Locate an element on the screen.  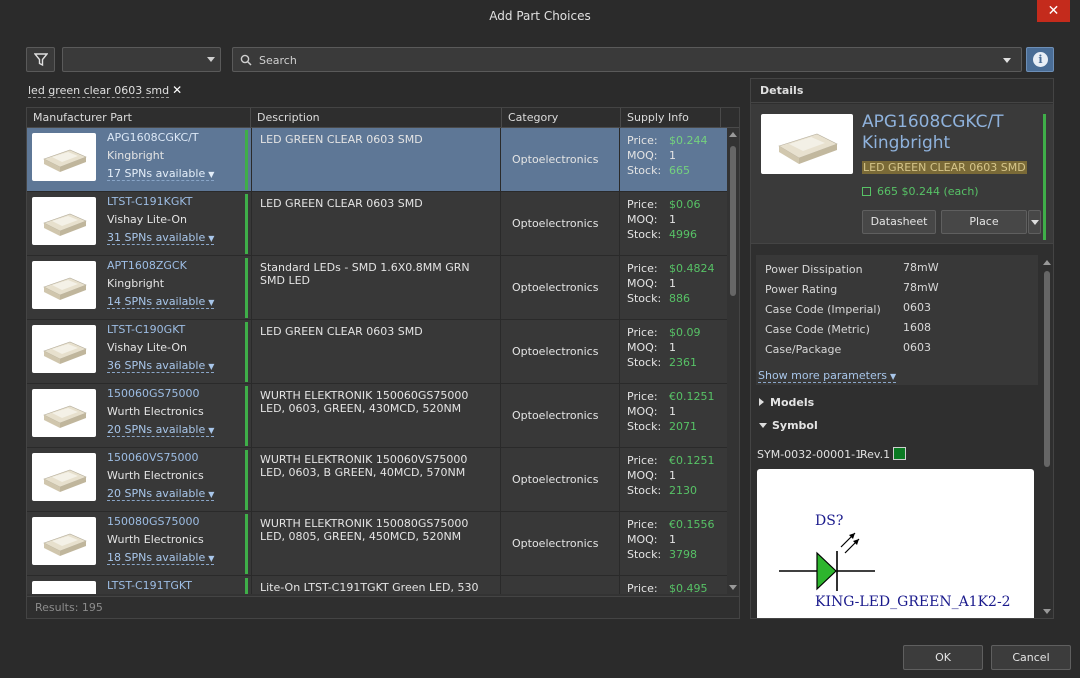
price-value: $0.4824 is located at coordinates (692, 268).